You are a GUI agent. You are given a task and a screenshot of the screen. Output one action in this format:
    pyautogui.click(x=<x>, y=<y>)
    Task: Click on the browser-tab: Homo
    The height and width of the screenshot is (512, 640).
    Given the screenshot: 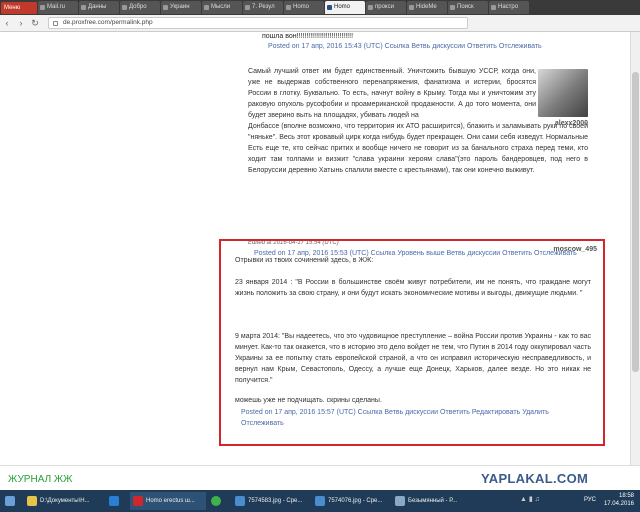 What is the action you would take?
    pyautogui.click(x=304, y=7)
    